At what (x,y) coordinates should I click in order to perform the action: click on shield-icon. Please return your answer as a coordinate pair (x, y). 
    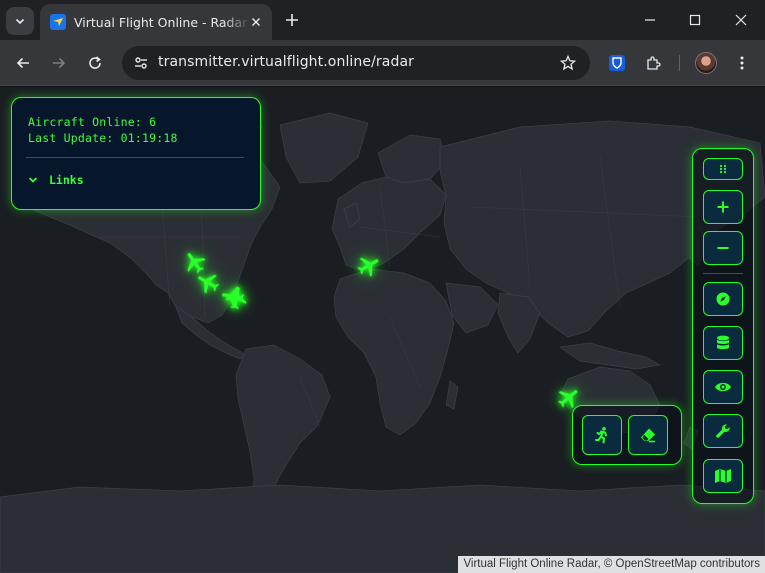
    Looking at the image, I should click on (617, 63).